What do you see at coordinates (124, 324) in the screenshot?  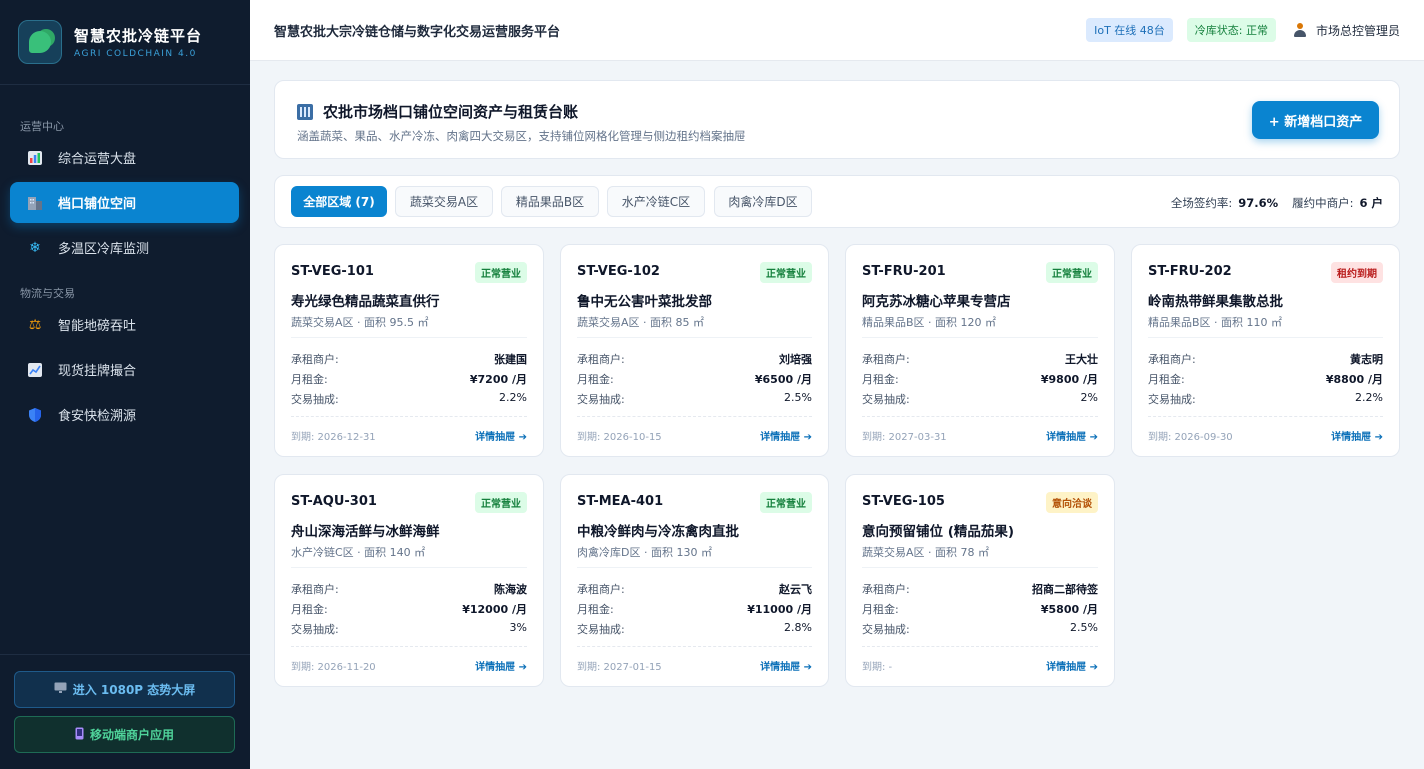 I see `sidebar-item-weighbridge: ⚖ 智能地磅吞吐` at bounding box center [124, 324].